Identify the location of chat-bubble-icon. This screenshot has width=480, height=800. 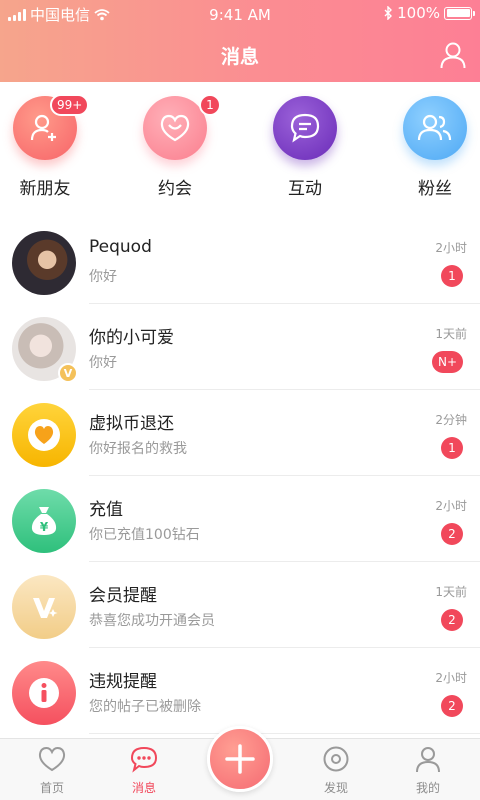
(305, 128).